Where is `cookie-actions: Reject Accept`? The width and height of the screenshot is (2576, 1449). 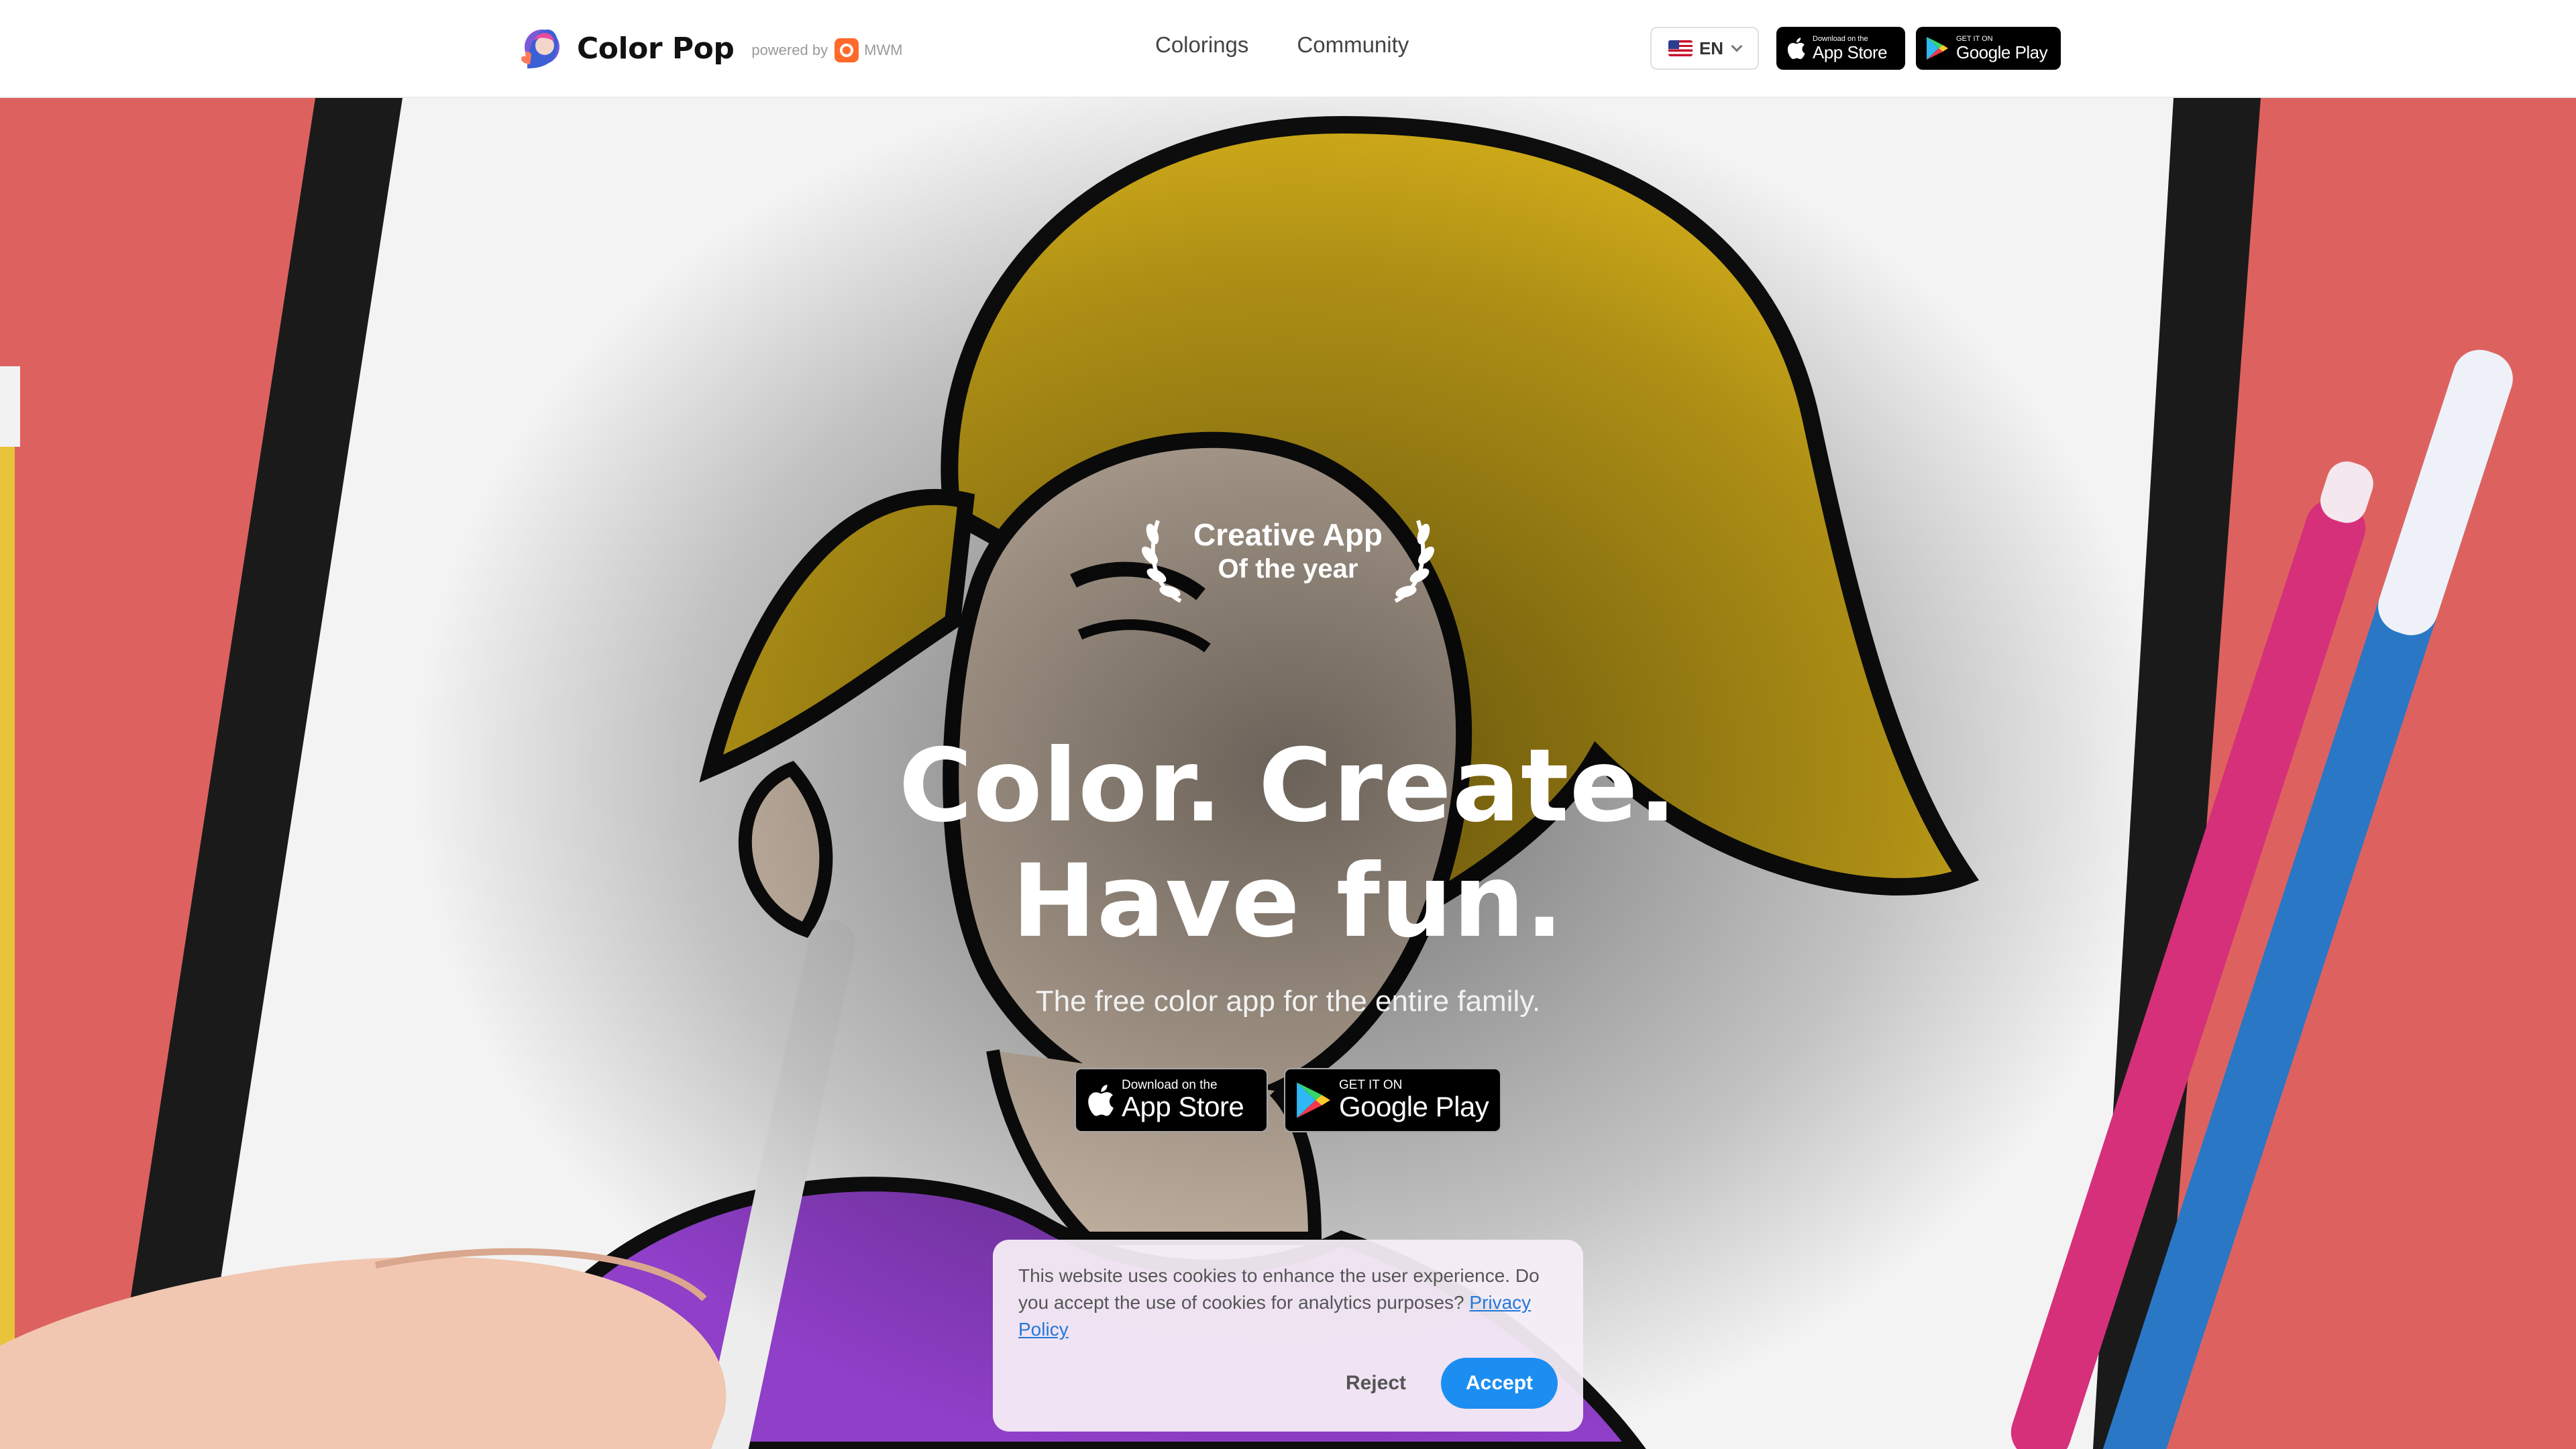 cookie-actions: Reject Accept is located at coordinates (1452, 1383).